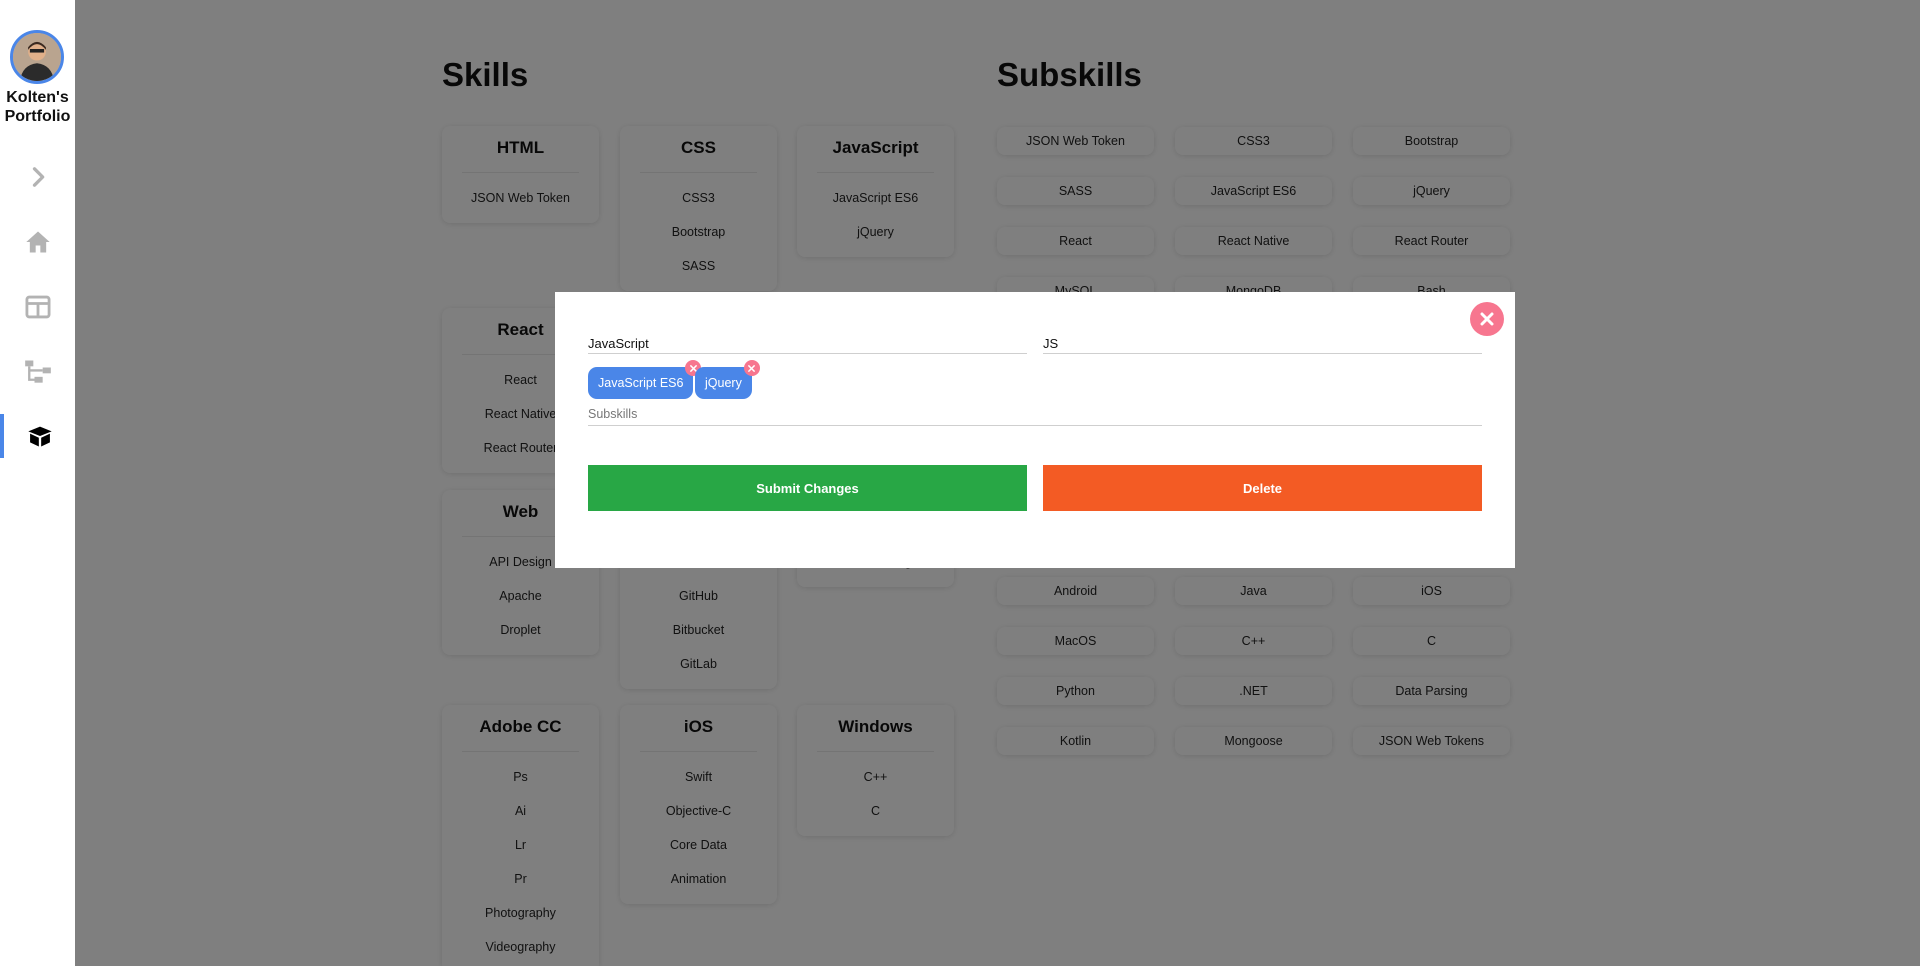  Describe the element at coordinates (1262, 488) in the screenshot. I see `delete-button: Delete` at that location.